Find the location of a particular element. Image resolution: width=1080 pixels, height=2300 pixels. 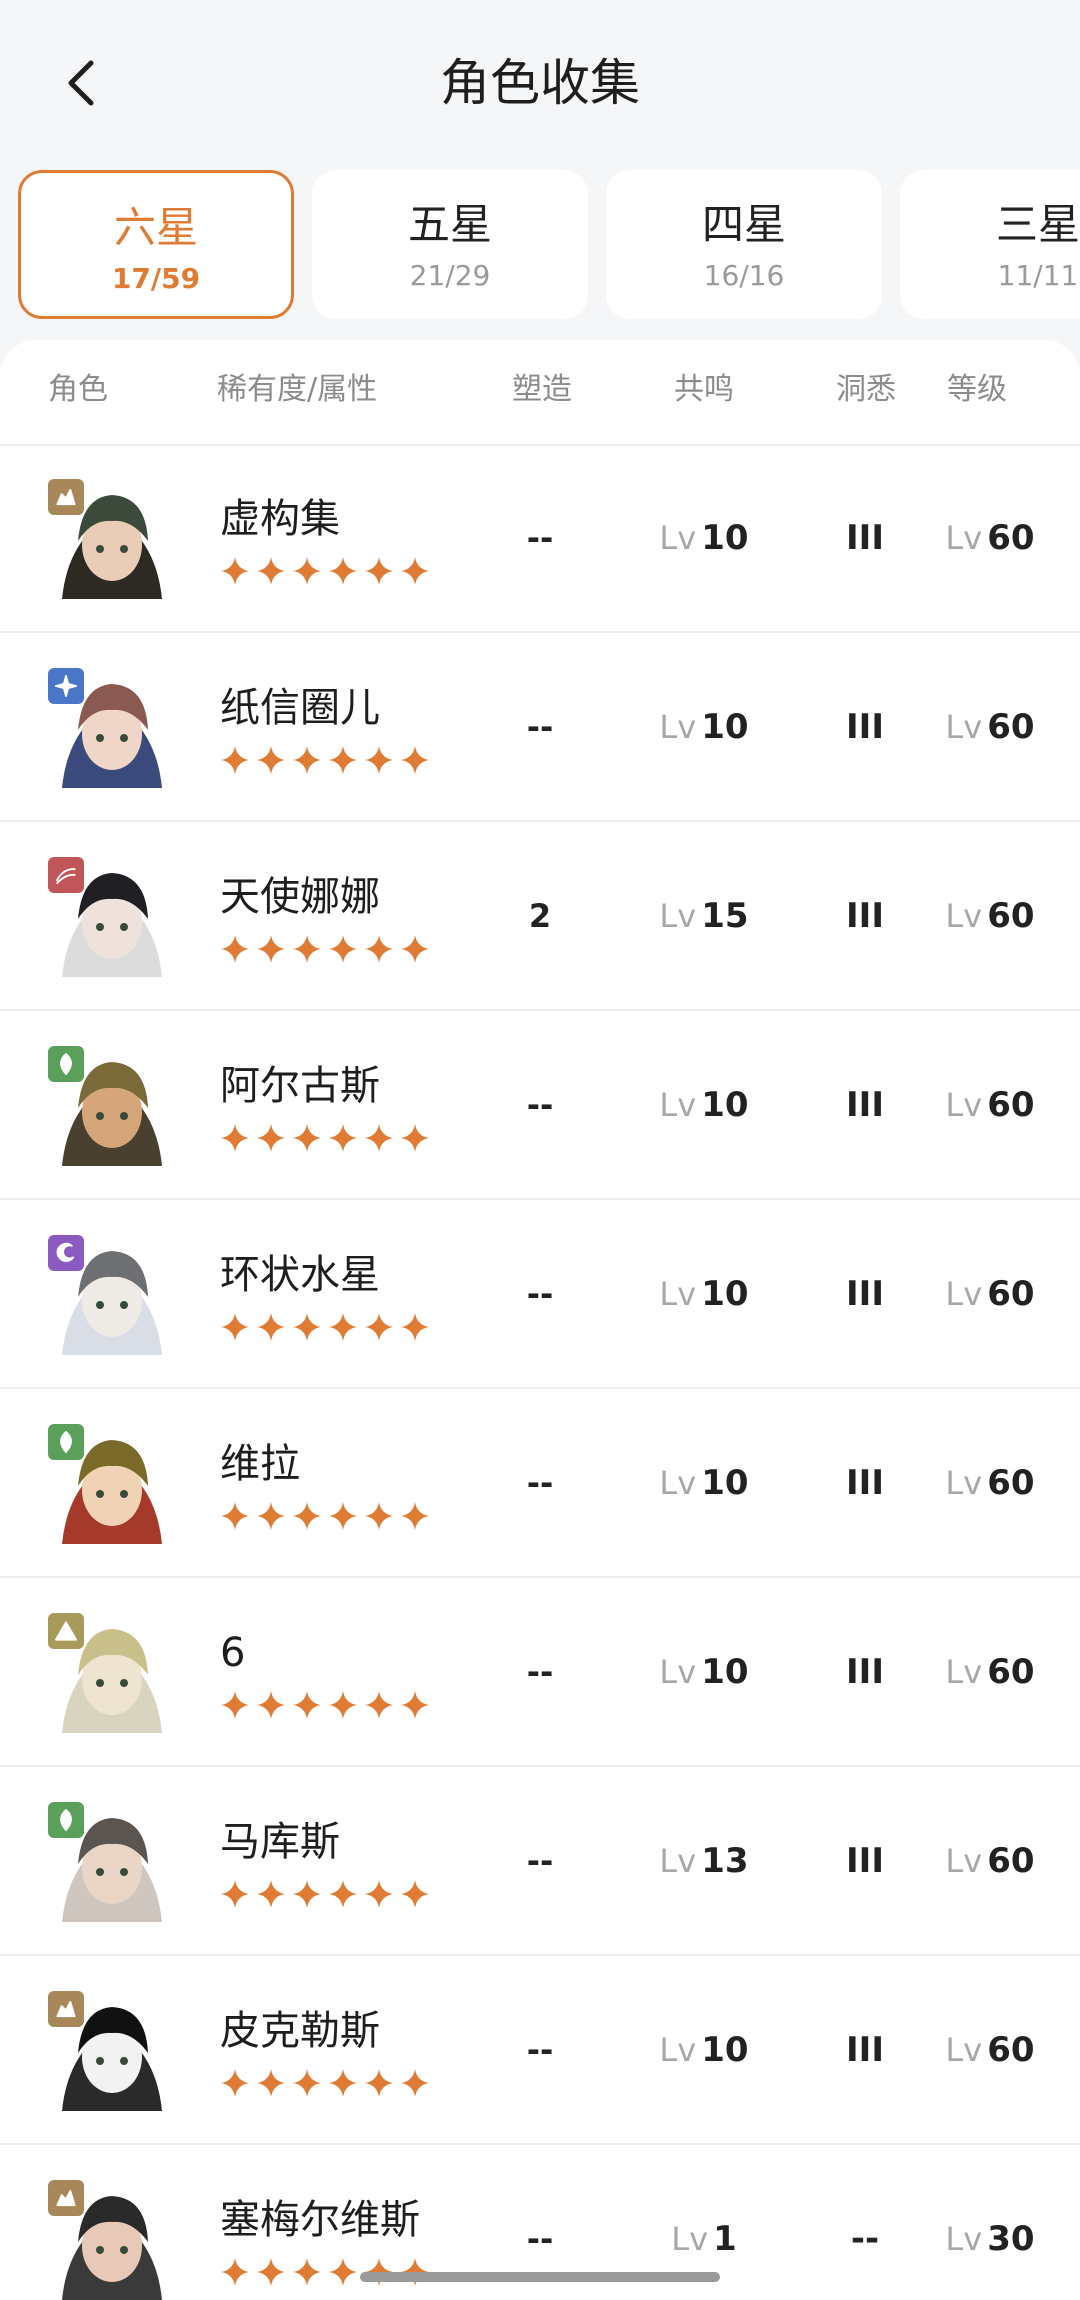

tab-four-star: 四星 16/16 is located at coordinates (744, 244).